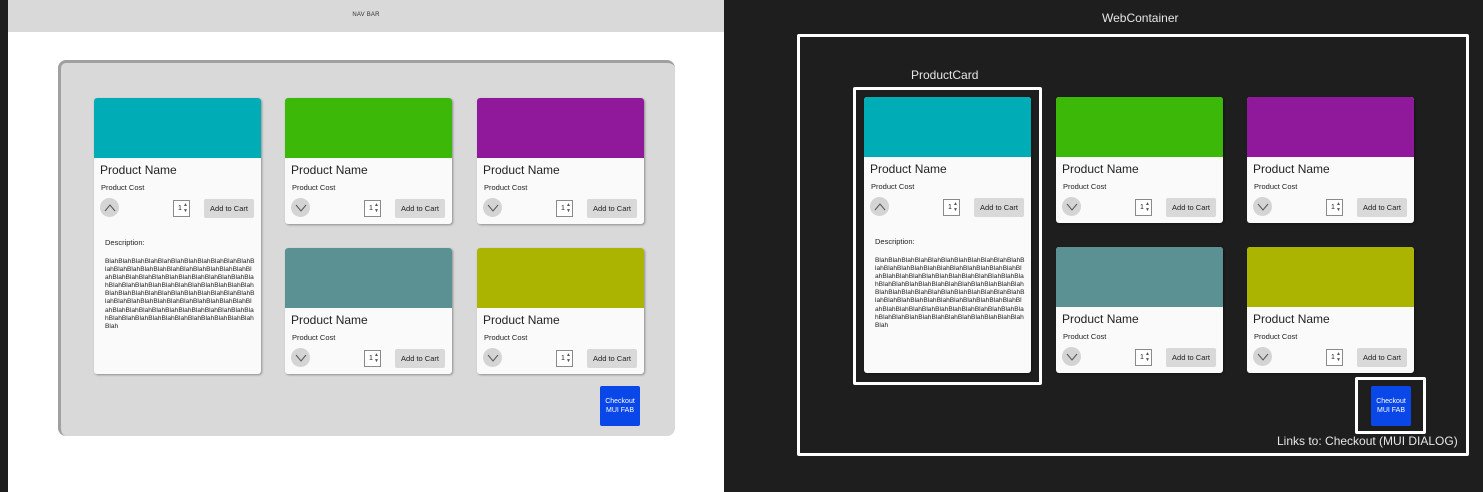  What do you see at coordinates (1367, 441) in the screenshot?
I see `links-to-label: Links to: Checkout (MUI DIALOG)` at bounding box center [1367, 441].